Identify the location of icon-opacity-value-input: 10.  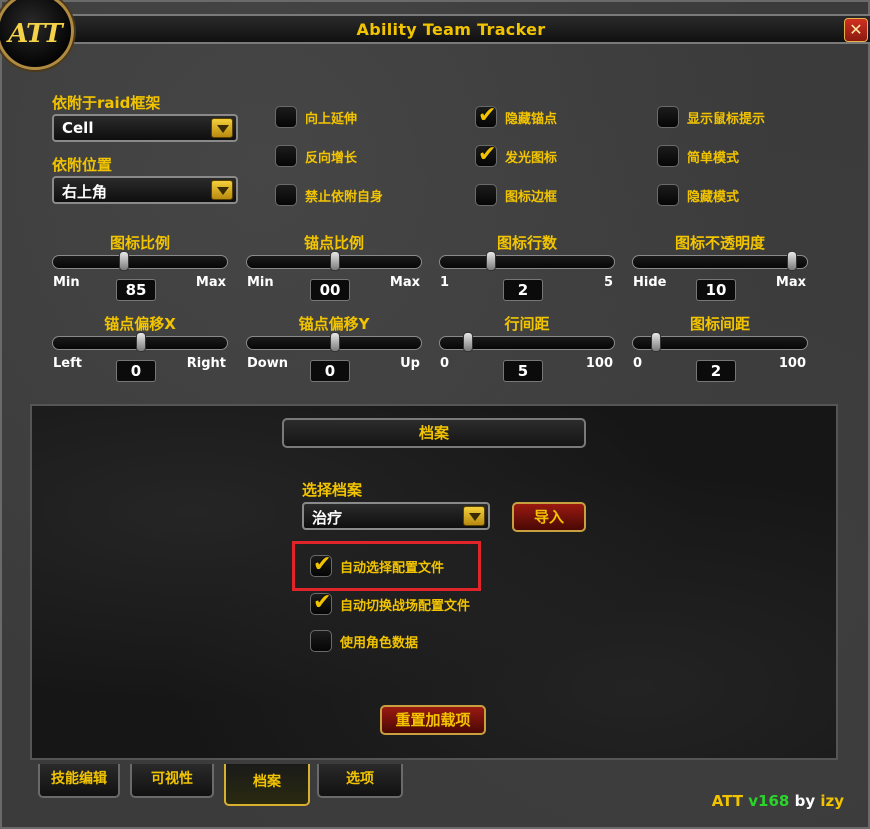
(716, 290).